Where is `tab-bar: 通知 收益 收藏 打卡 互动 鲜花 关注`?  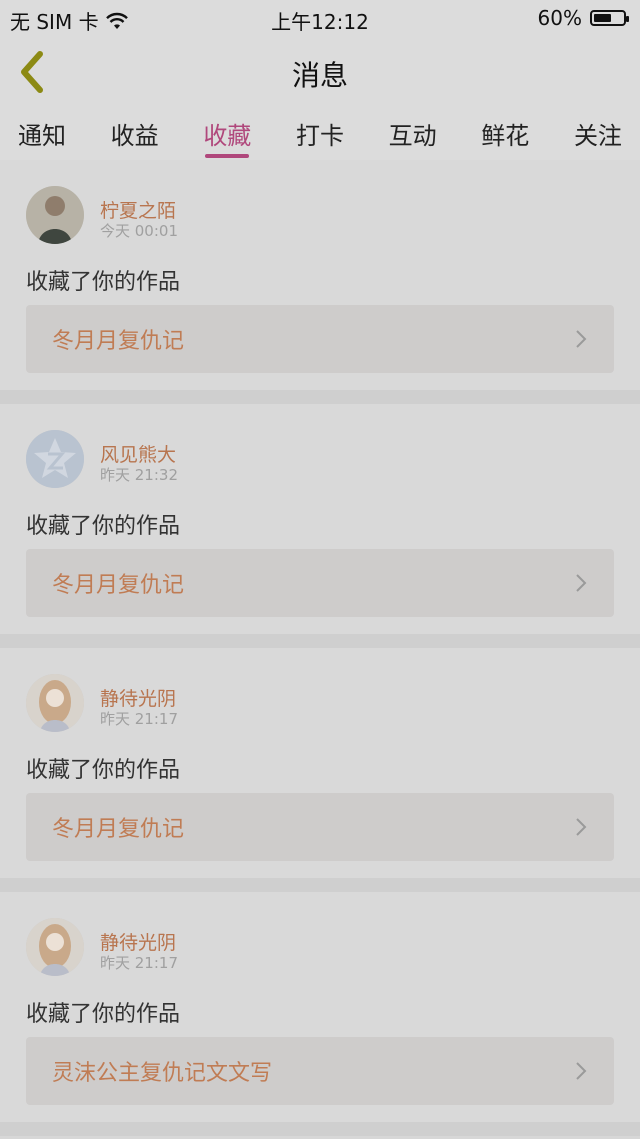 tab-bar: 通知 收益 收藏 打卡 互动 鲜花 关注 is located at coordinates (320, 134).